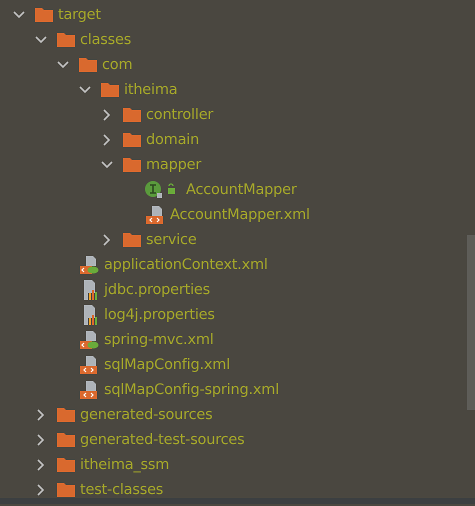 The height and width of the screenshot is (506, 475). What do you see at coordinates (192, 390) in the screenshot?
I see `file-name: sqlMapConfig-spring.xml` at bounding box center [192, 390].